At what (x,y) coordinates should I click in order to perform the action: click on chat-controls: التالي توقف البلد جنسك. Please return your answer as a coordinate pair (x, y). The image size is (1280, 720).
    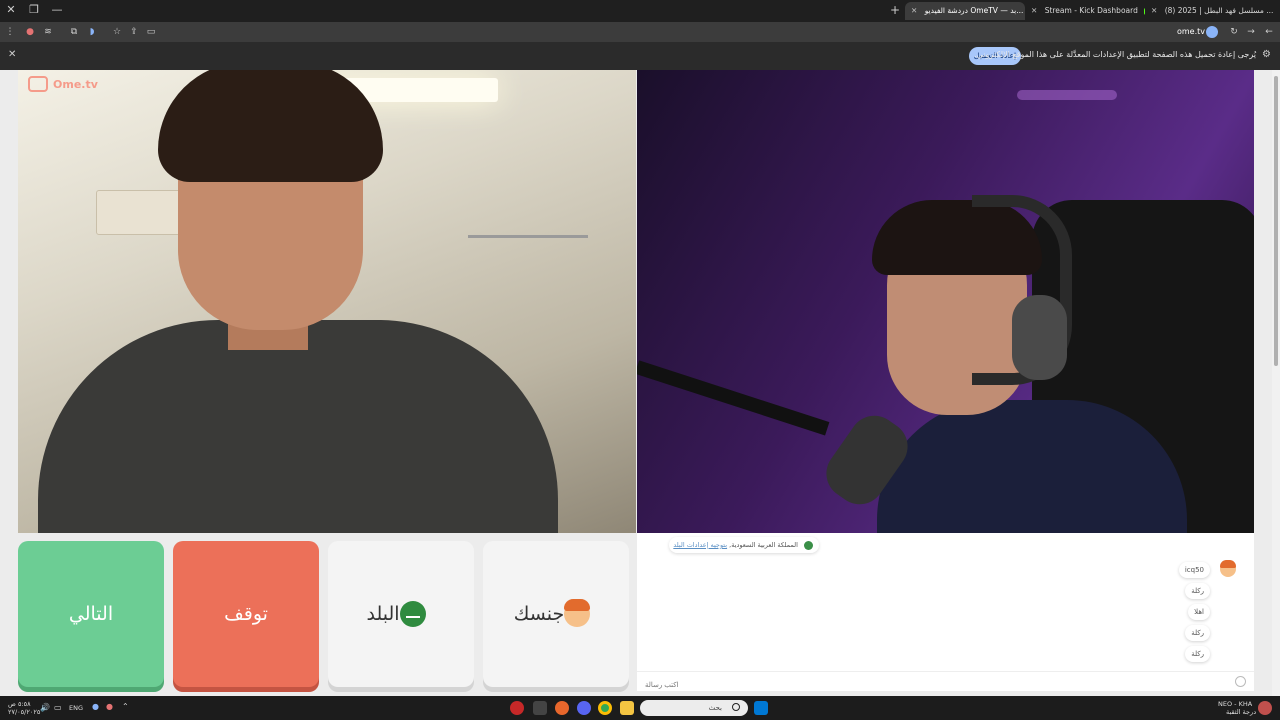
    Looking at the image, I should click on (324, 615).